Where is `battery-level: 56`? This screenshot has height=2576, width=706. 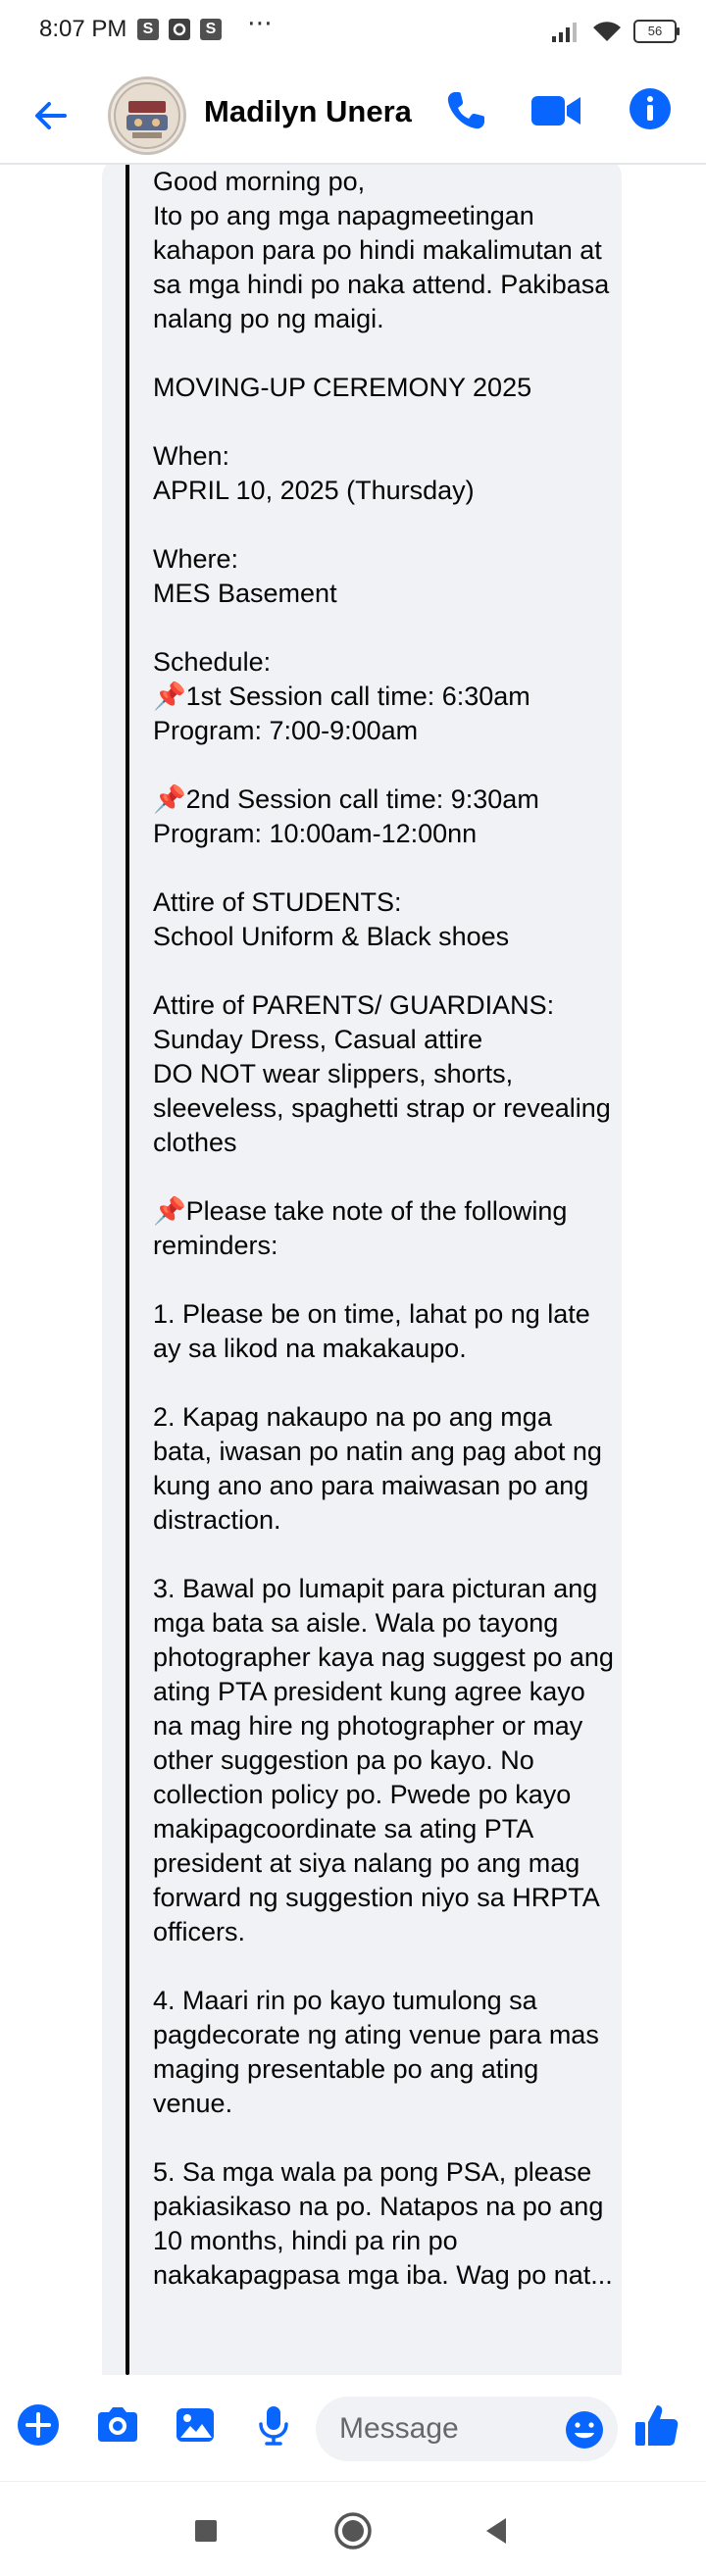 battery-level: 56 is located at coordinates (655, 31).